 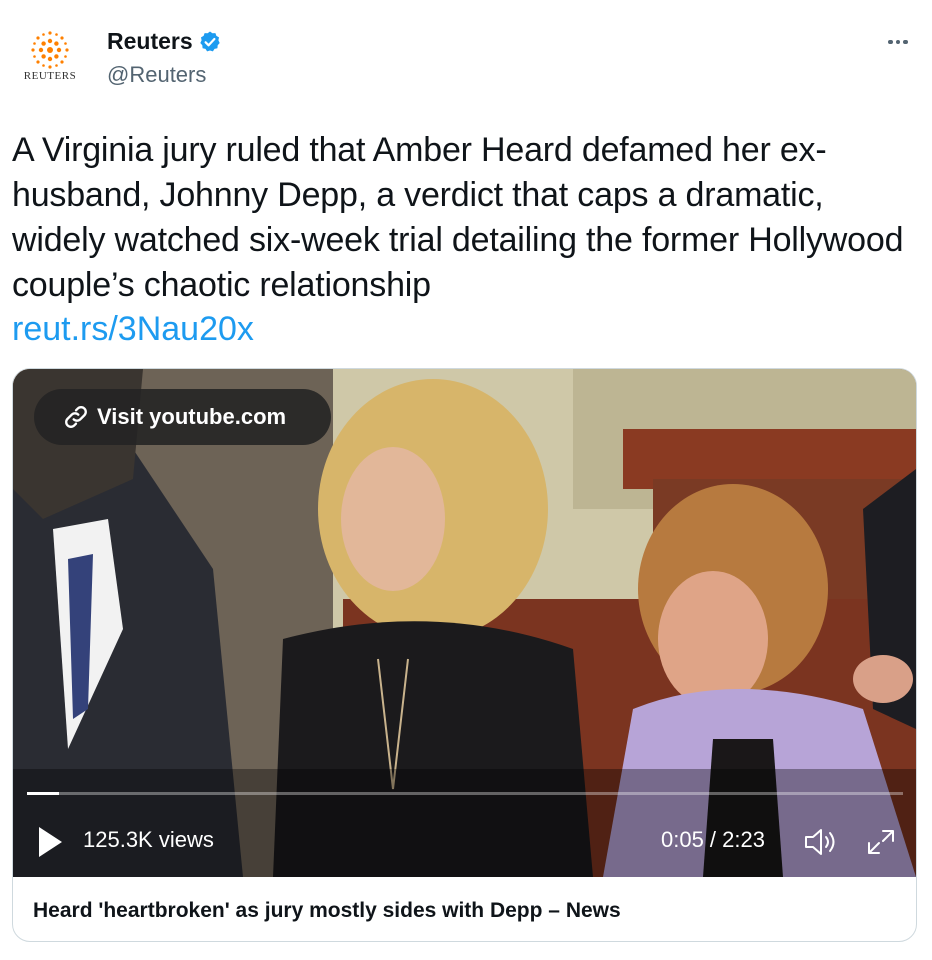 What do you see at coordinates (50, 50) in the screenshot?
I see `reuters-logo-icon` at bounding box center [50, 50].